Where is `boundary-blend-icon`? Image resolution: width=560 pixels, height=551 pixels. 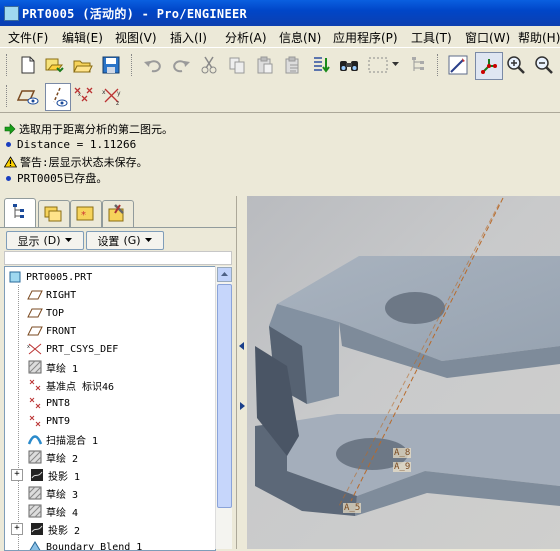
boundary-blend-icon is located at coordinates (35, 545).